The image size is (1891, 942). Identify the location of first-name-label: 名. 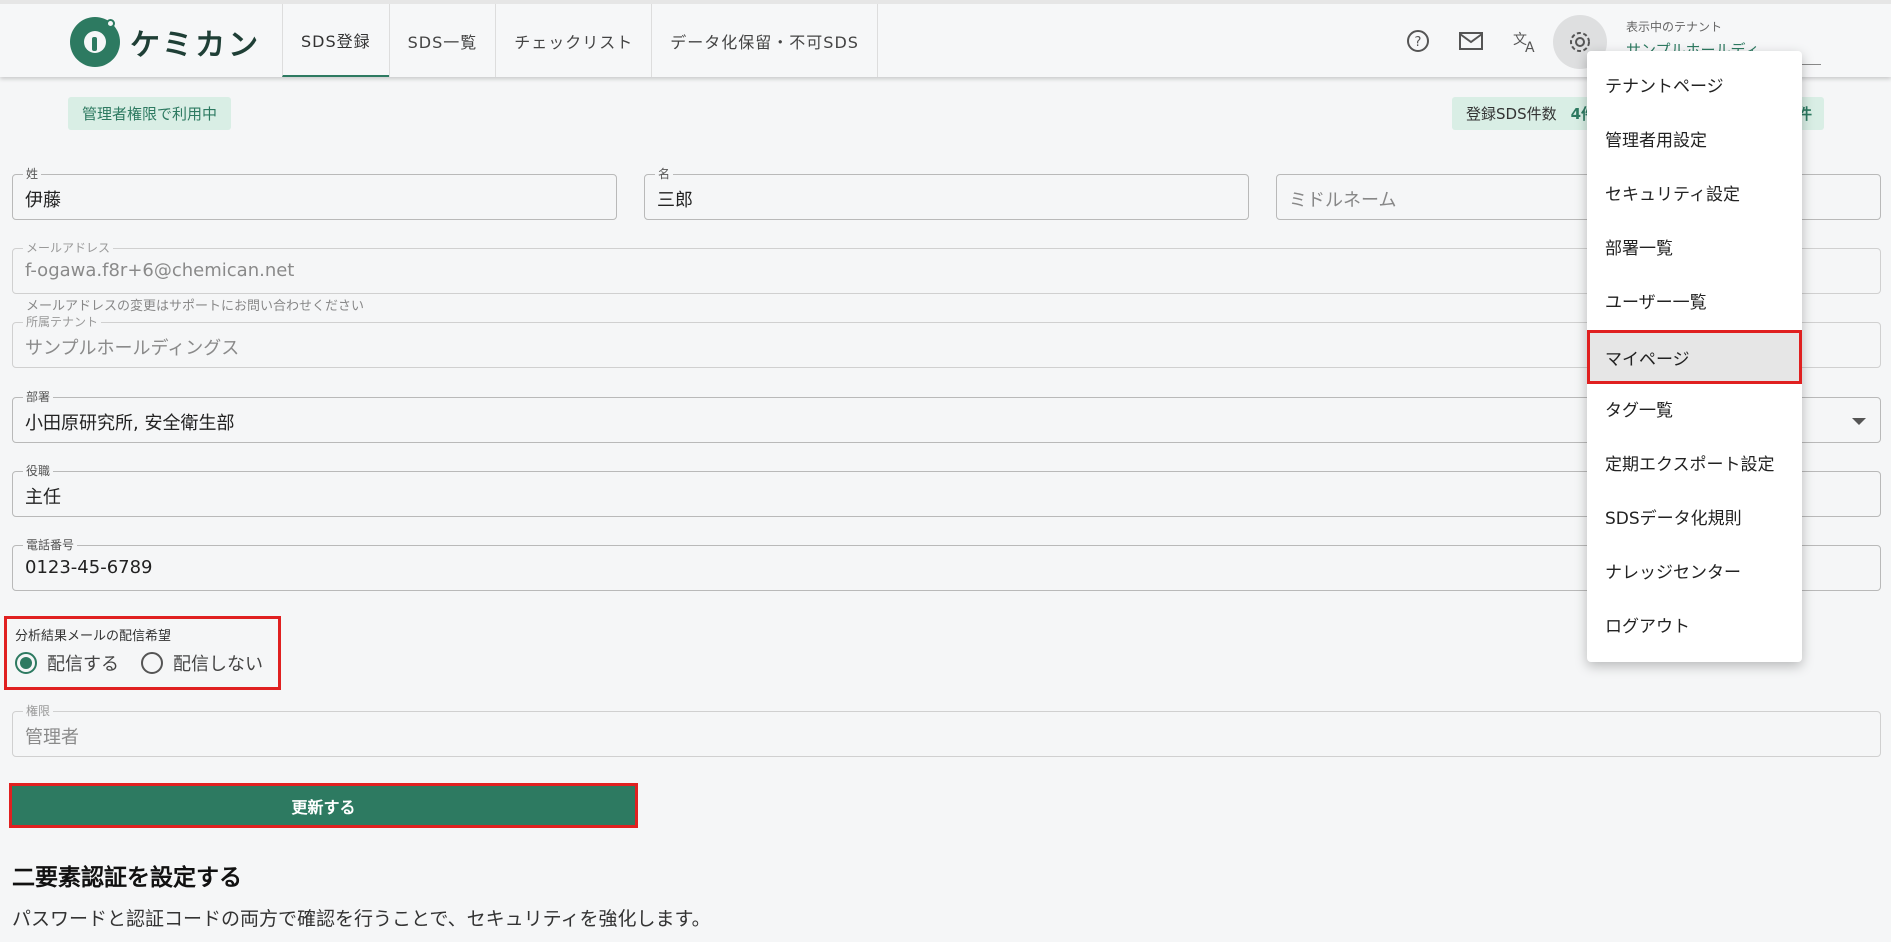
(664, 174).